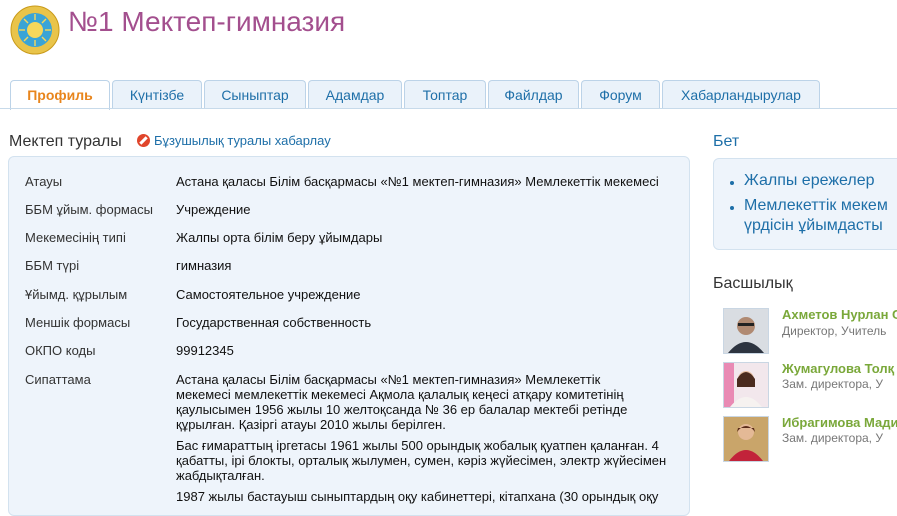 The height and width of the screenshot is (516, 897). What do you see at coordinates (60, 95) in the screenshot?
I see `tab-profile: Профиль` at bounding box center [60, 95].